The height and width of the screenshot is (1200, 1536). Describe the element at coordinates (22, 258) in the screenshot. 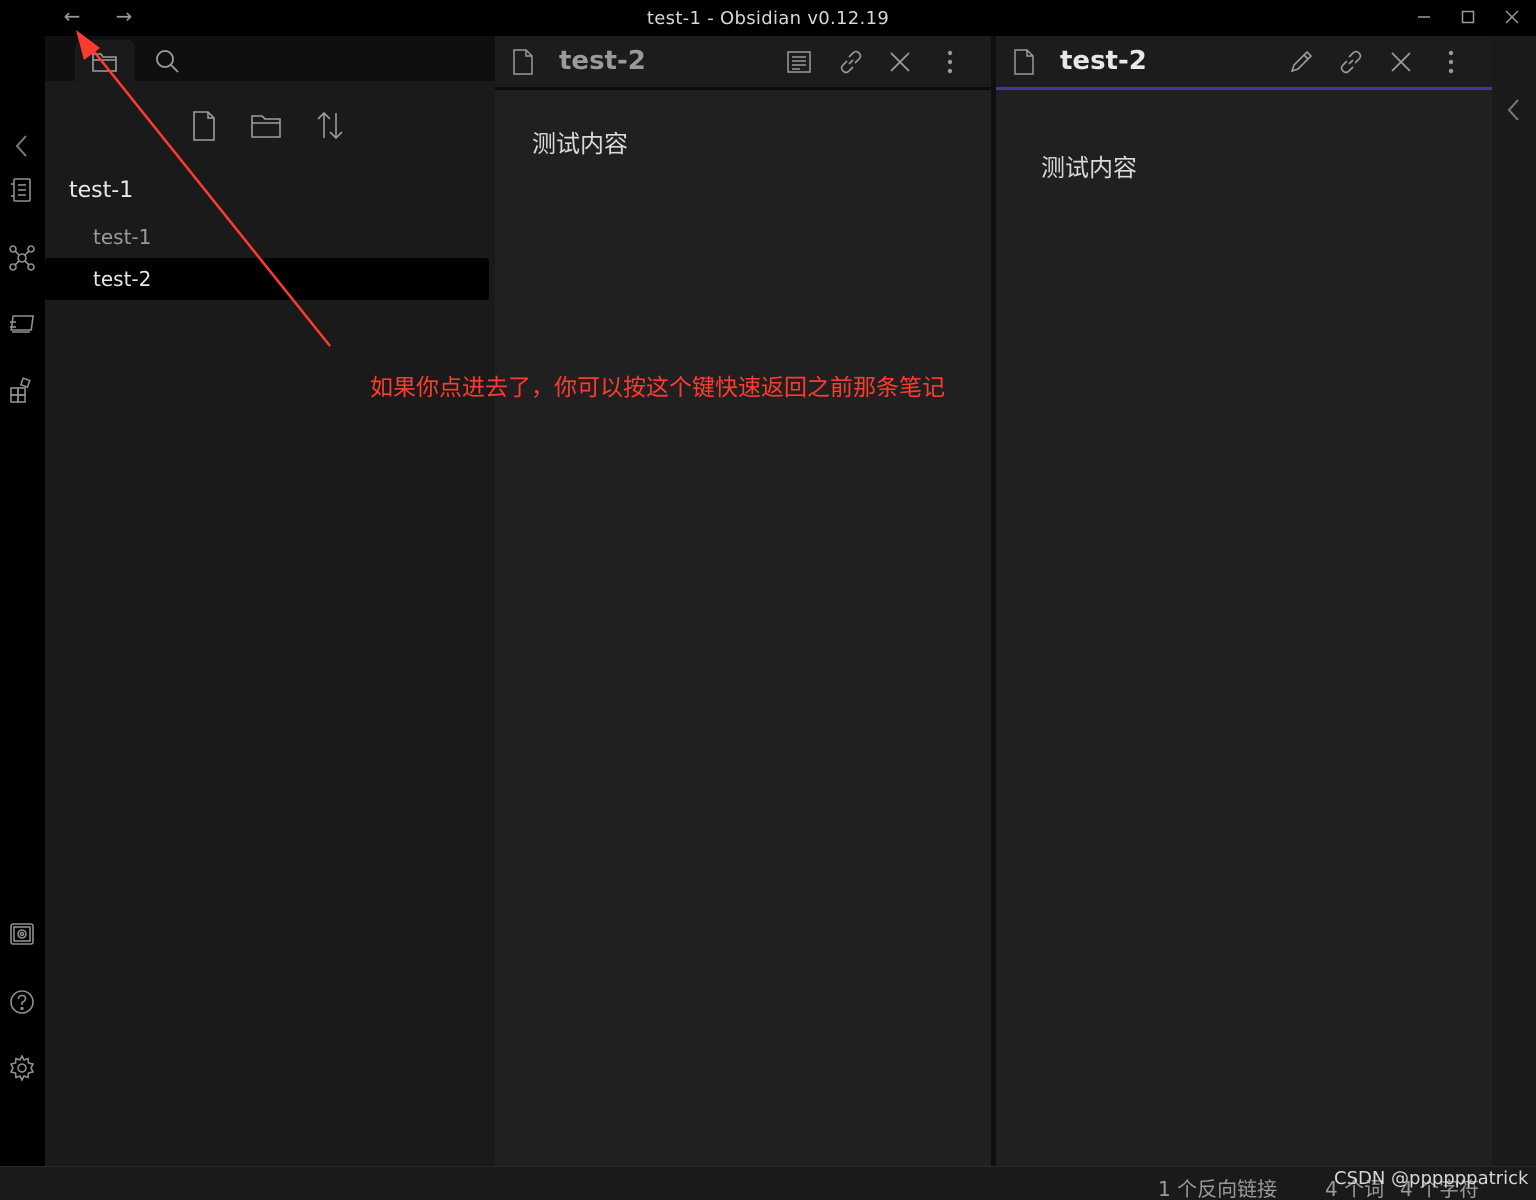

I see `graph-icon` at that location.